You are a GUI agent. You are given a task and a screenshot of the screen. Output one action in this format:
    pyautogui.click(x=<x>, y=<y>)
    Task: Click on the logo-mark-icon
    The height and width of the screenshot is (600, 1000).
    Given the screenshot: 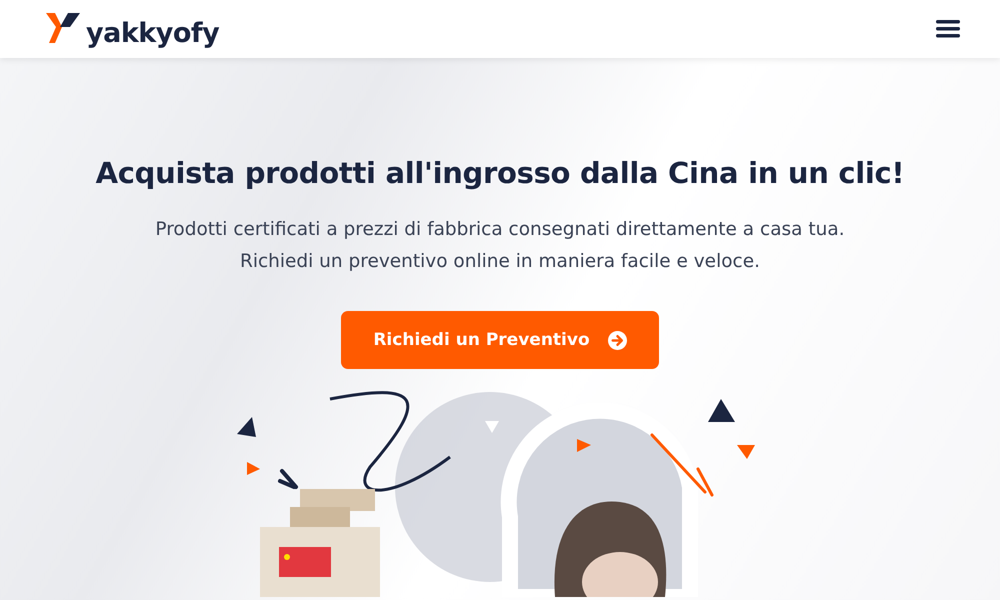 What is the action you would take?
    pyautogui.click(x=64, y=29)
    